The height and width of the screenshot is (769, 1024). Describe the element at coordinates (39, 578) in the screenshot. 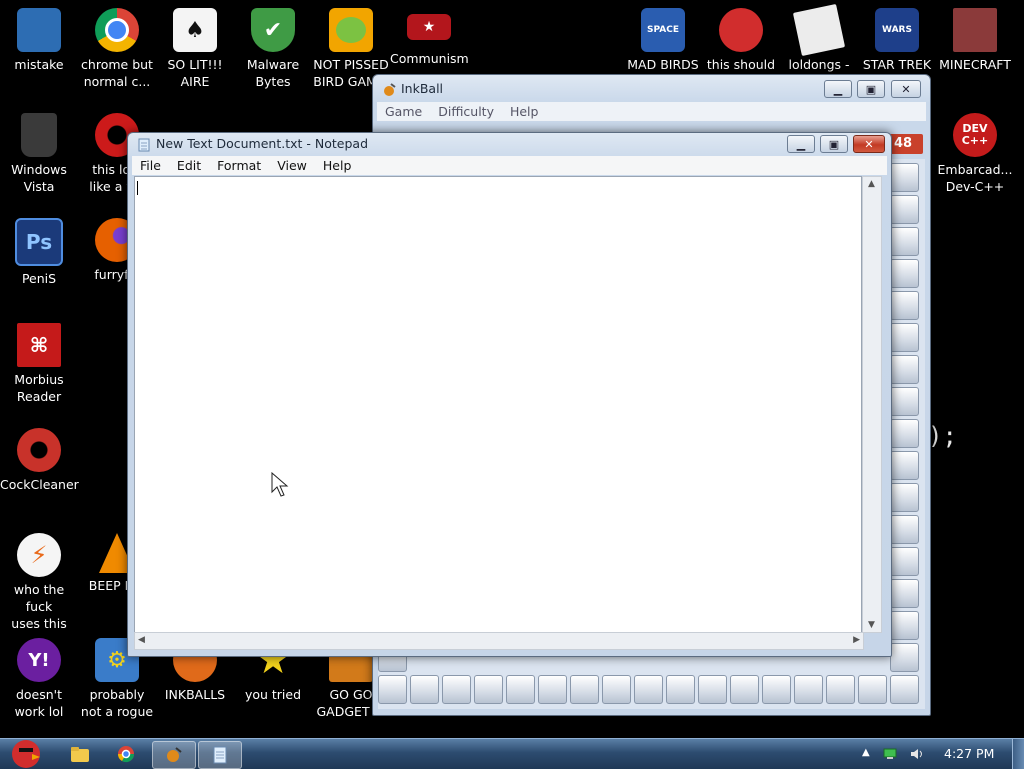

I see `desktop-icon-who-the-fuck: ⚡ who the fuck uses this` at that location.